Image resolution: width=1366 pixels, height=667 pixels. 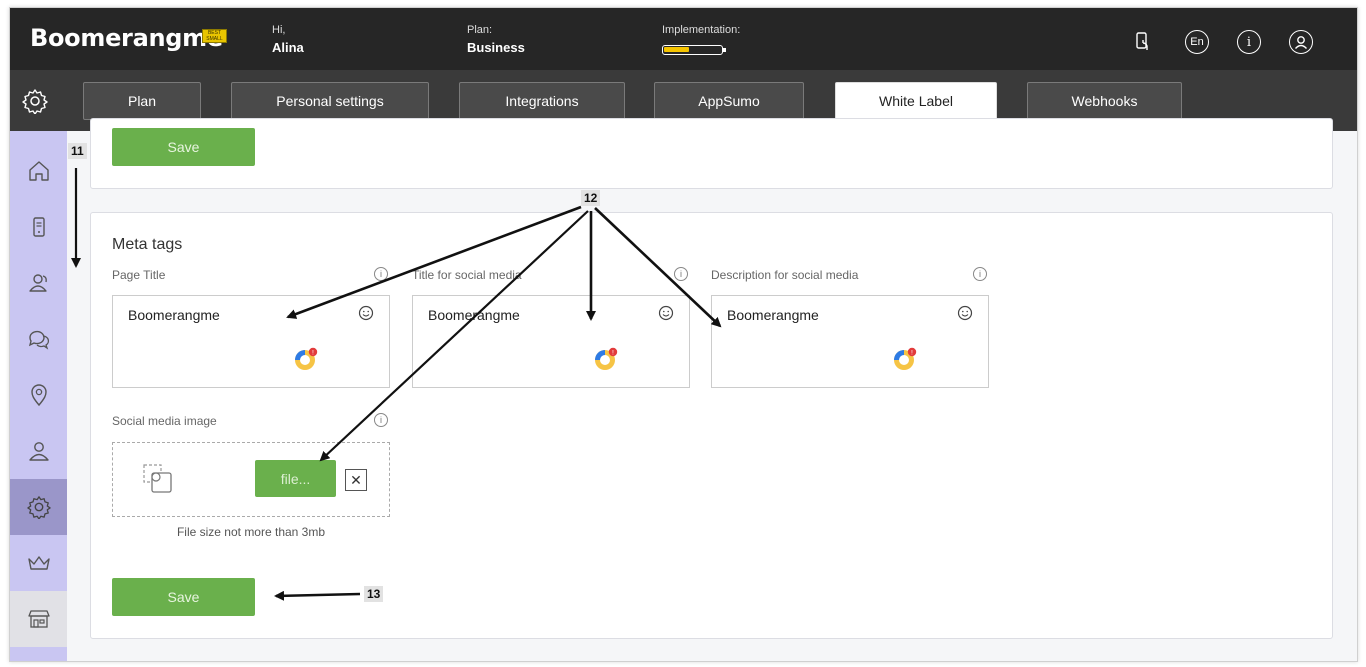 I want to click on crown-icon, so click(x=38, y=563).